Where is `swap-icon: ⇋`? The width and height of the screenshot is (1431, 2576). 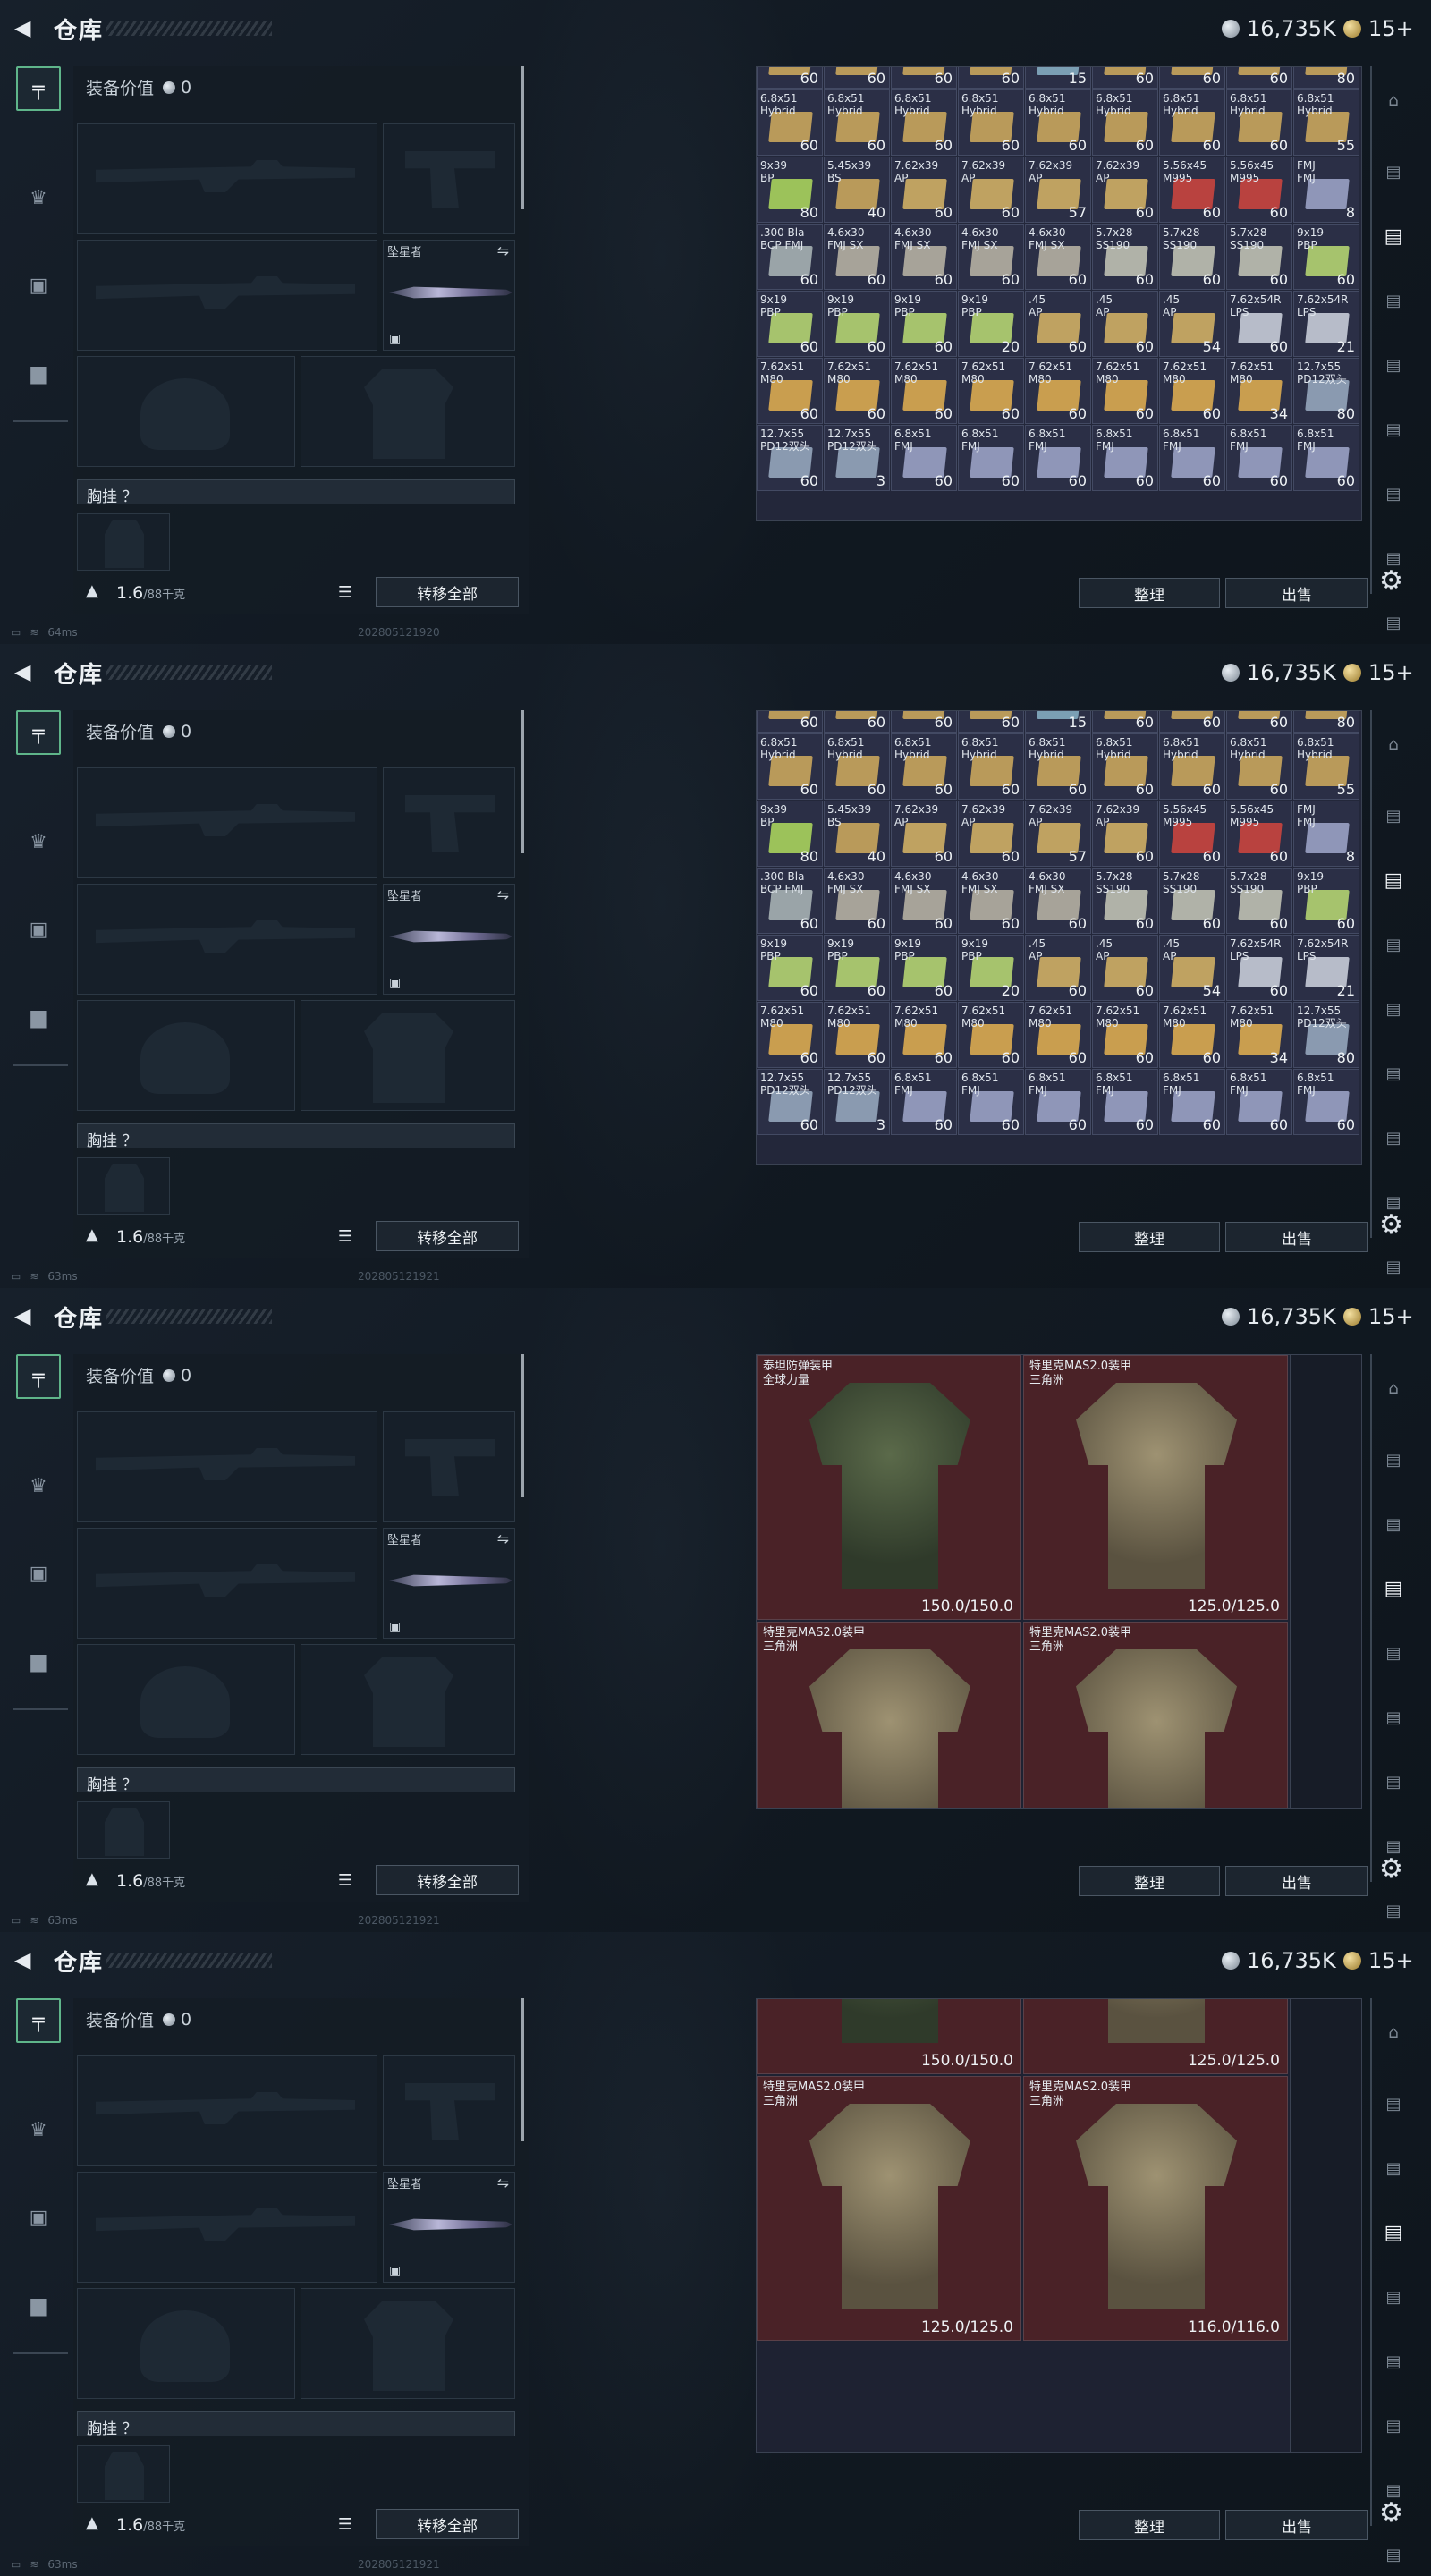
swap-icon: ⇋ is located at coordinates (503, 250).